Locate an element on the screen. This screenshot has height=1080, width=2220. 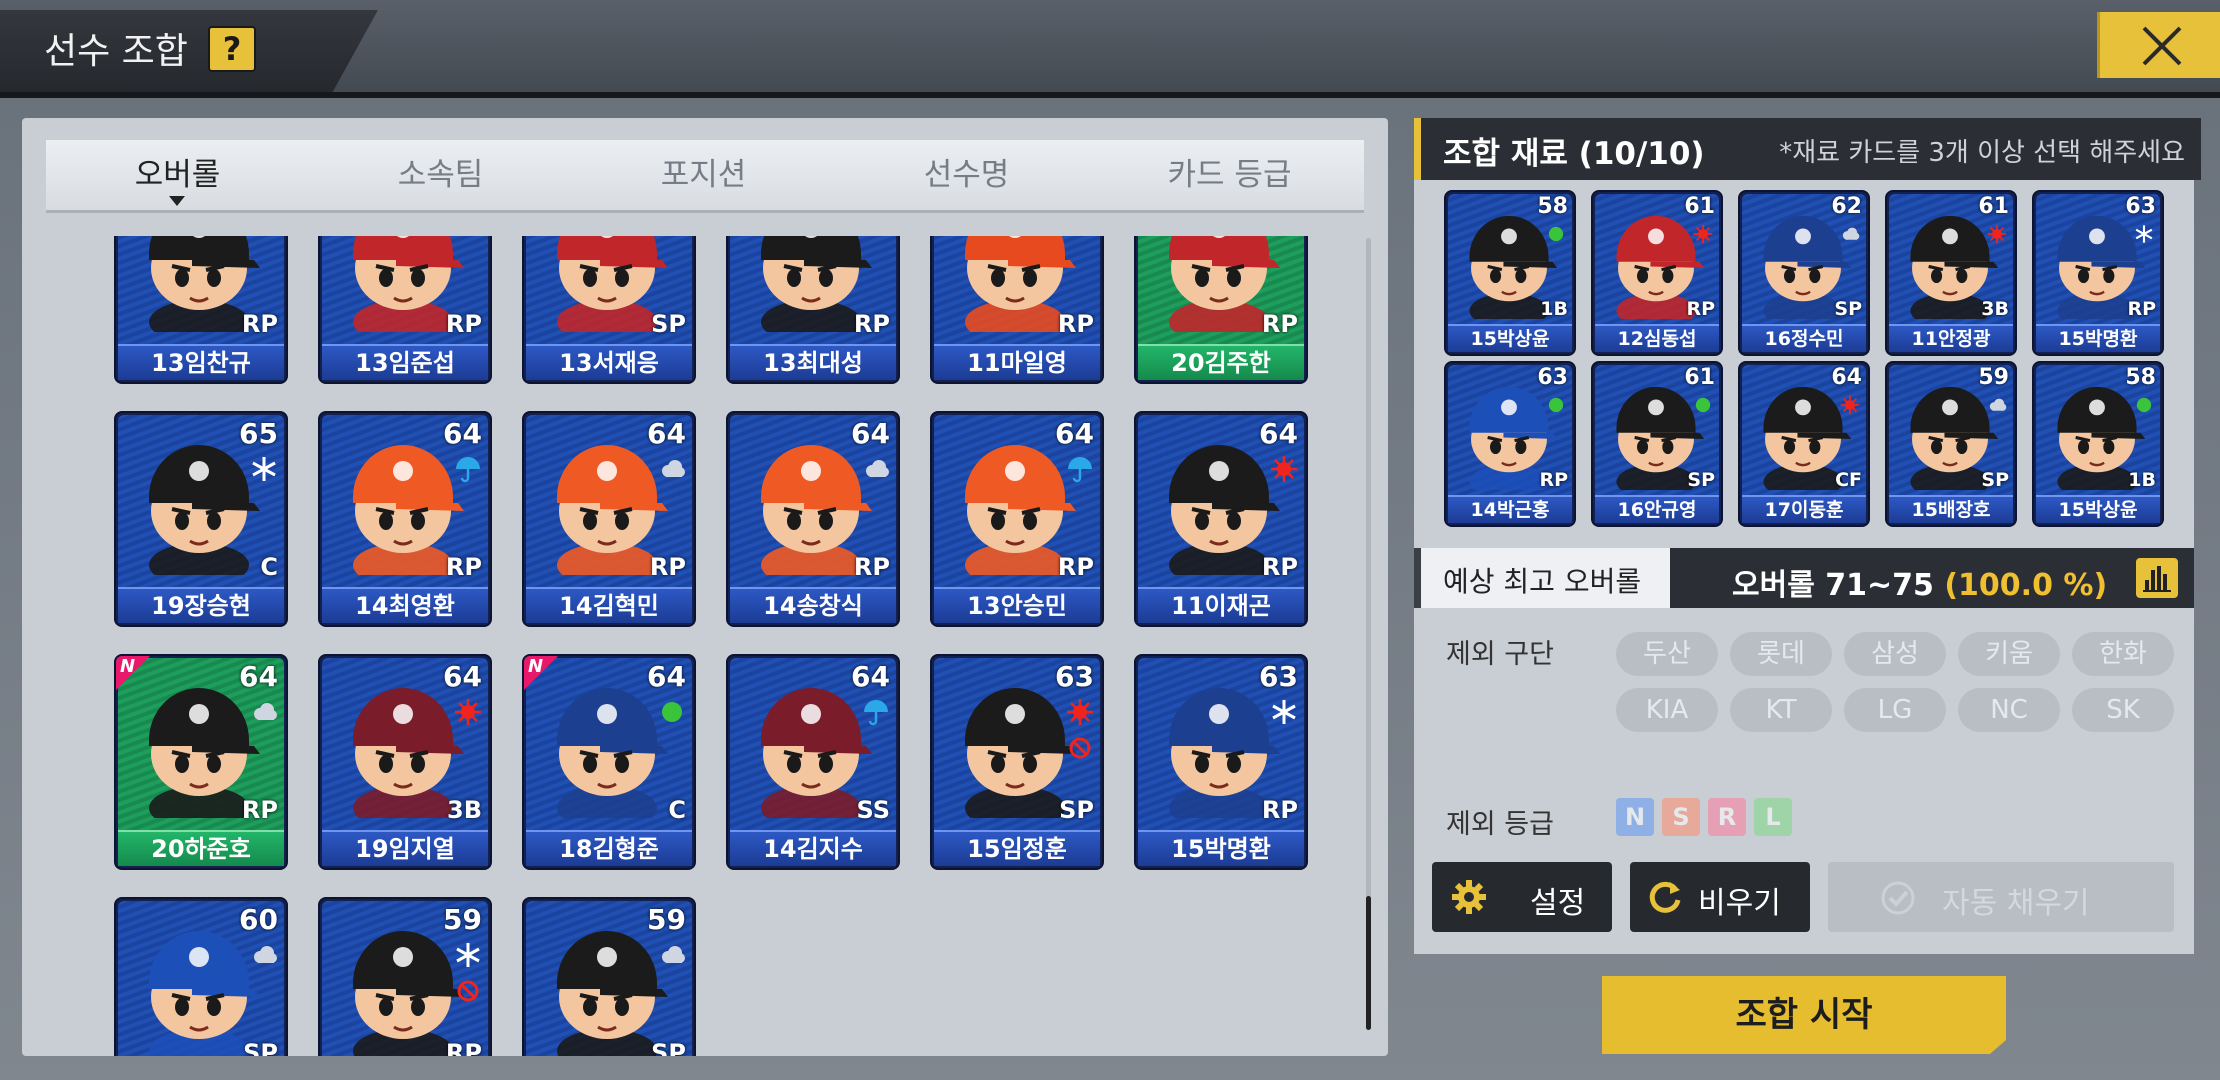
player_grid-card: RP 13임준섭 is located at coordinates (405, 310).